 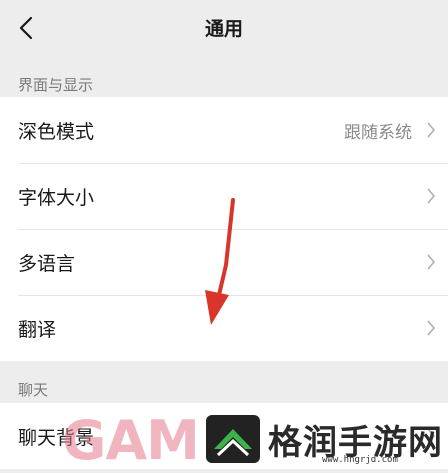 I want to click on setting-label: 深色模式, so click(x=56, y=131).